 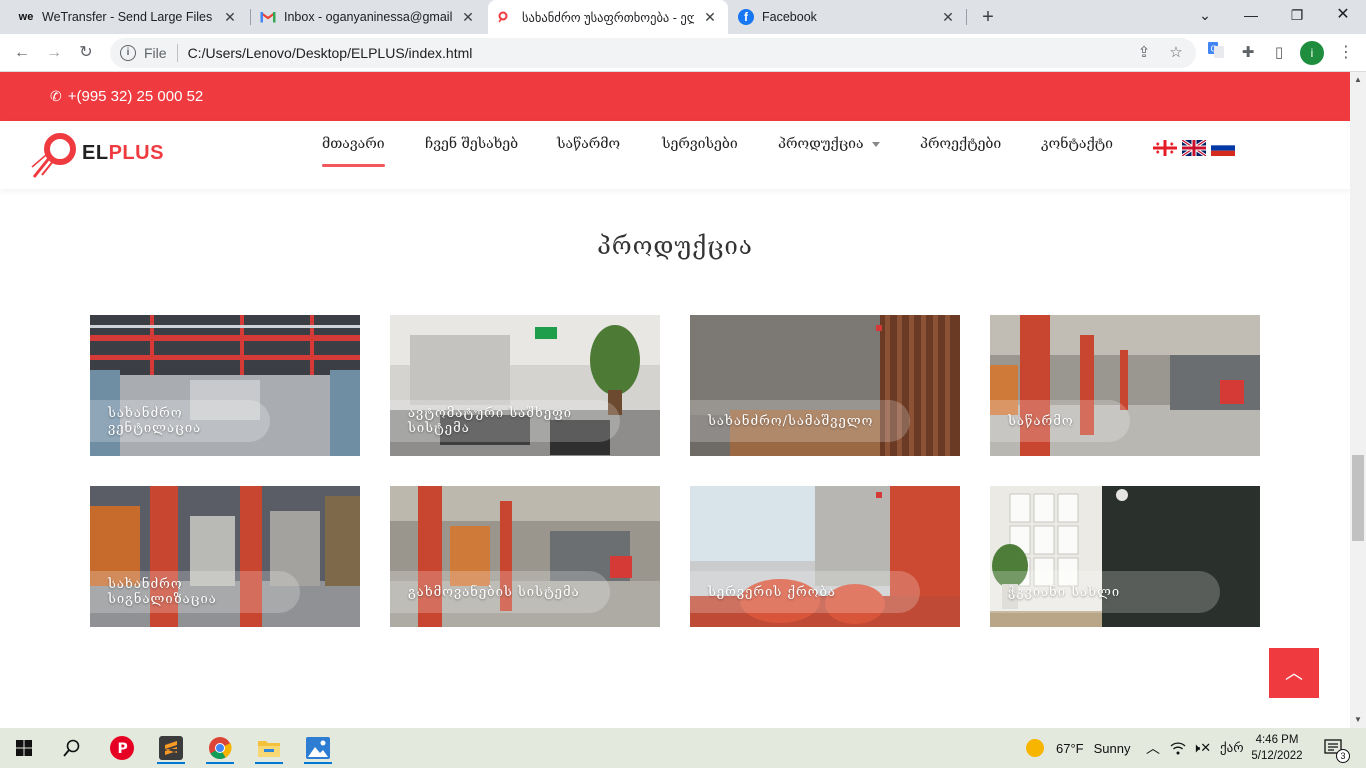 What do you see at coordinates (268, 17) in the screenshot?
I see `gmail-favicon-icon` at bounding box center [268, 17].